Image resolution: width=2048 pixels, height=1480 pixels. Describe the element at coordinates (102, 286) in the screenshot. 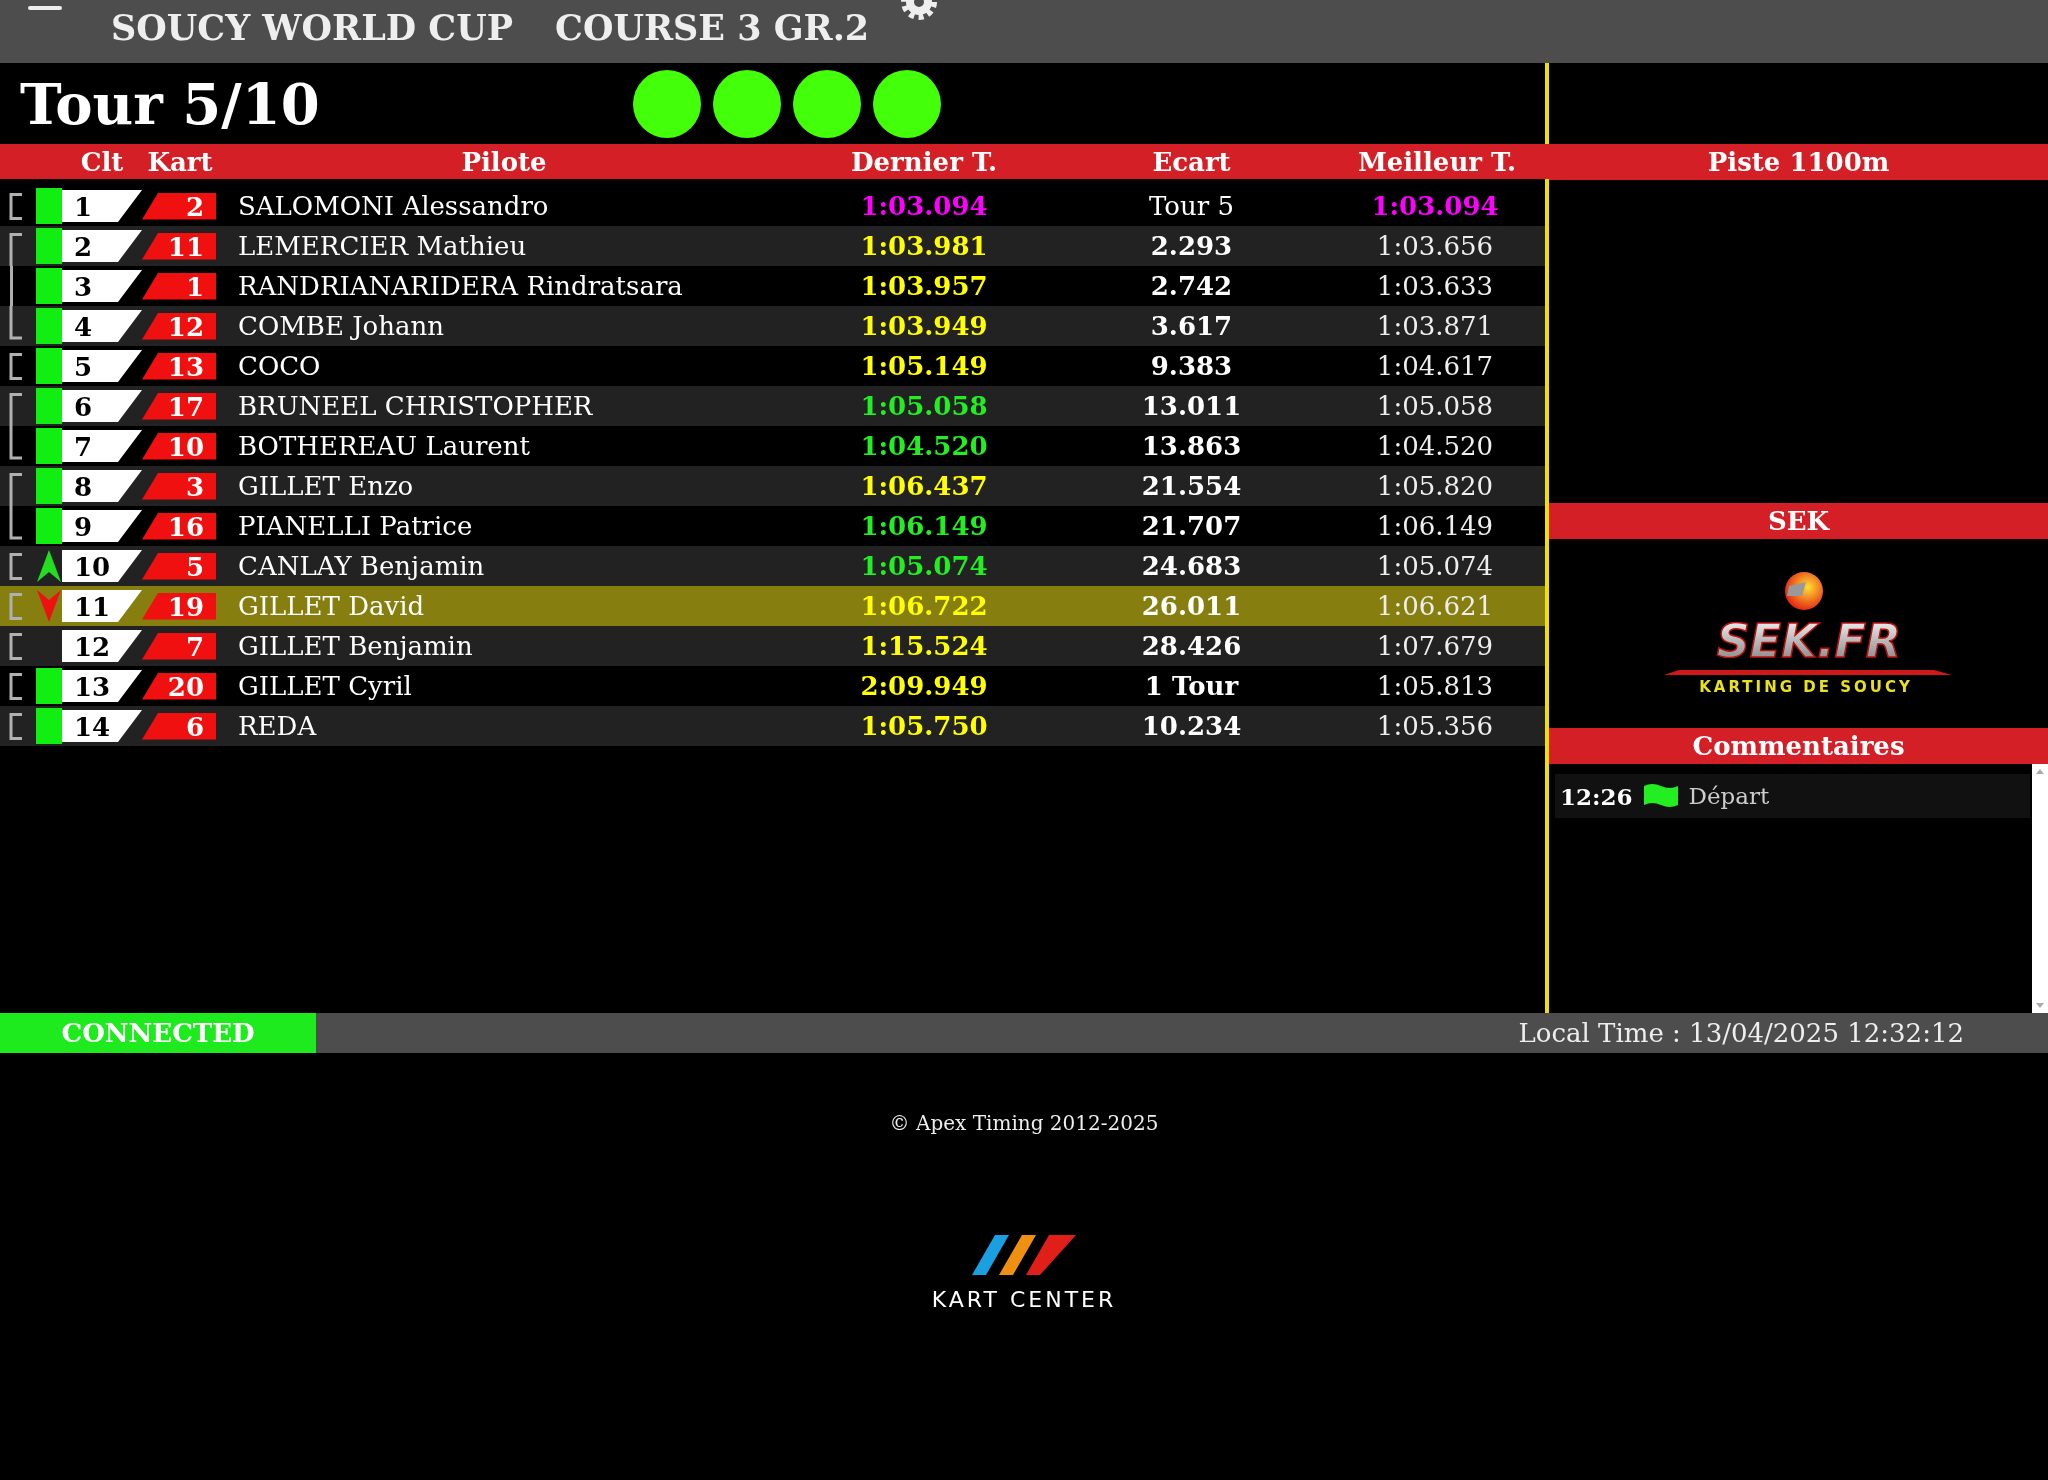

I see `position-badge: 3` at that location.